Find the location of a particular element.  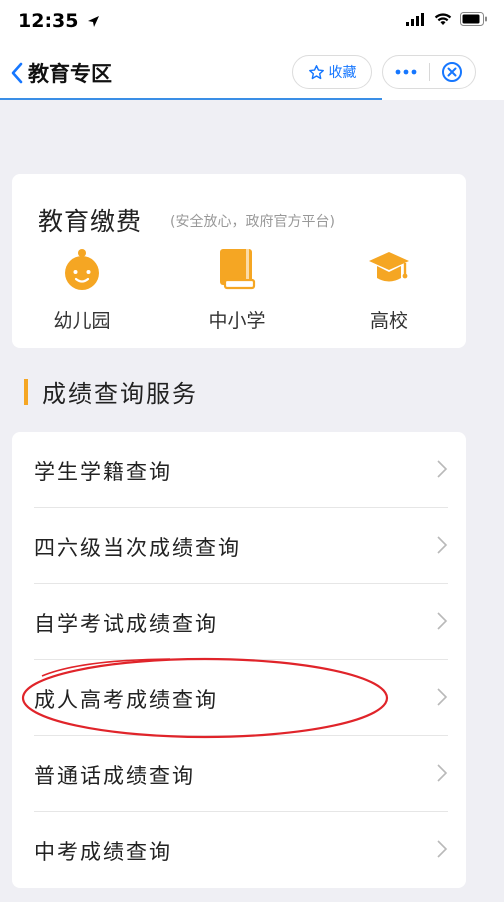

list-item-label: 自学考试成绩查询 is located at coordinates (126, 624).